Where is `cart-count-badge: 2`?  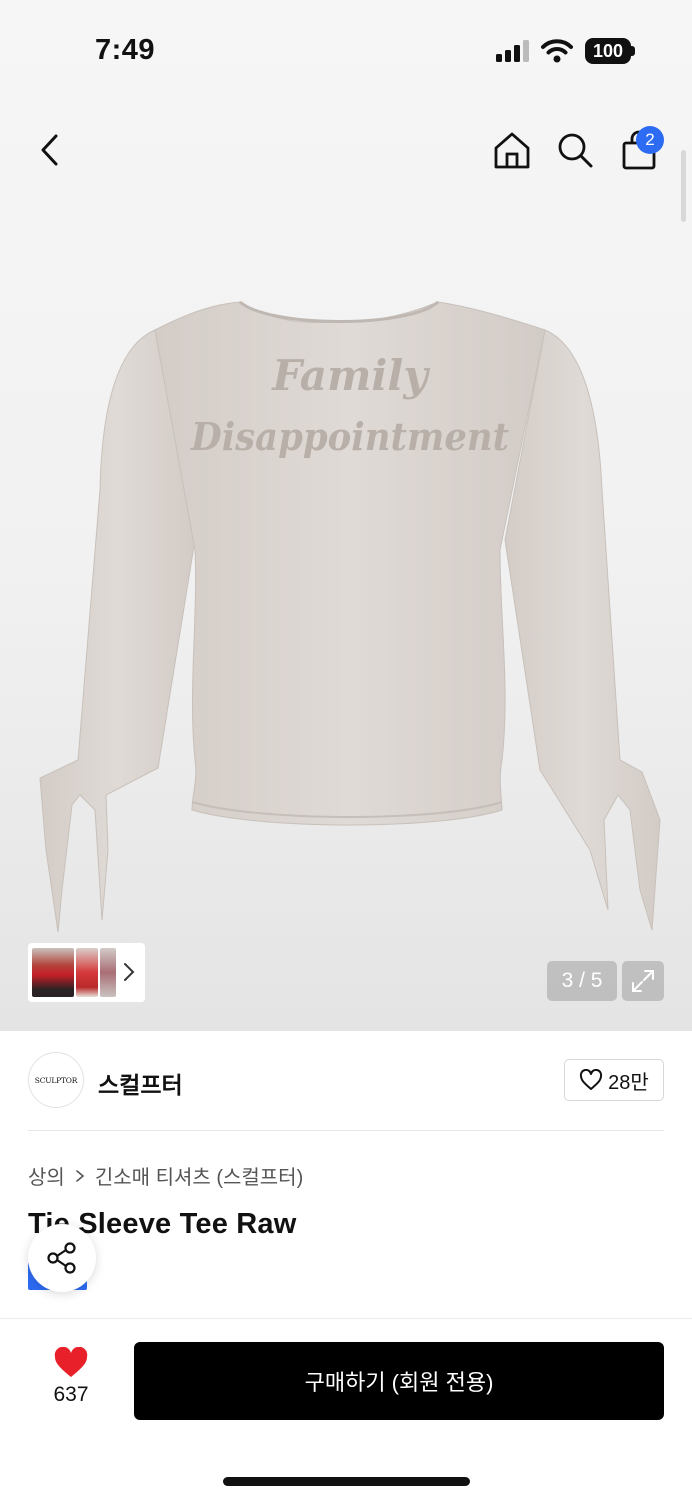 cart-count-badge: 2 is located at coordinates (650, 140).